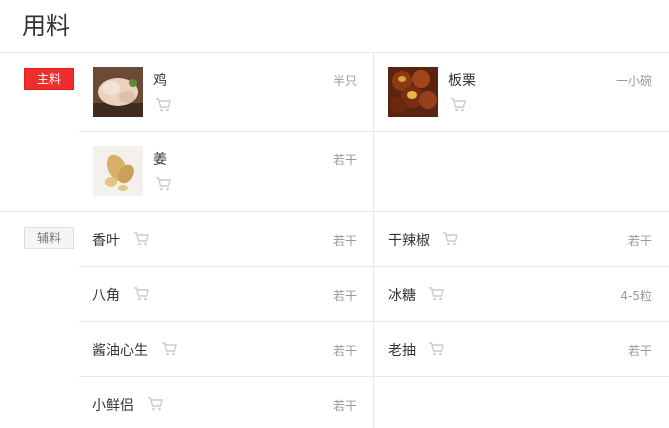 The height and width of the screenshot is (428, 669). I want to click on ingredient-qty: 一小碗, so click(633, 81).